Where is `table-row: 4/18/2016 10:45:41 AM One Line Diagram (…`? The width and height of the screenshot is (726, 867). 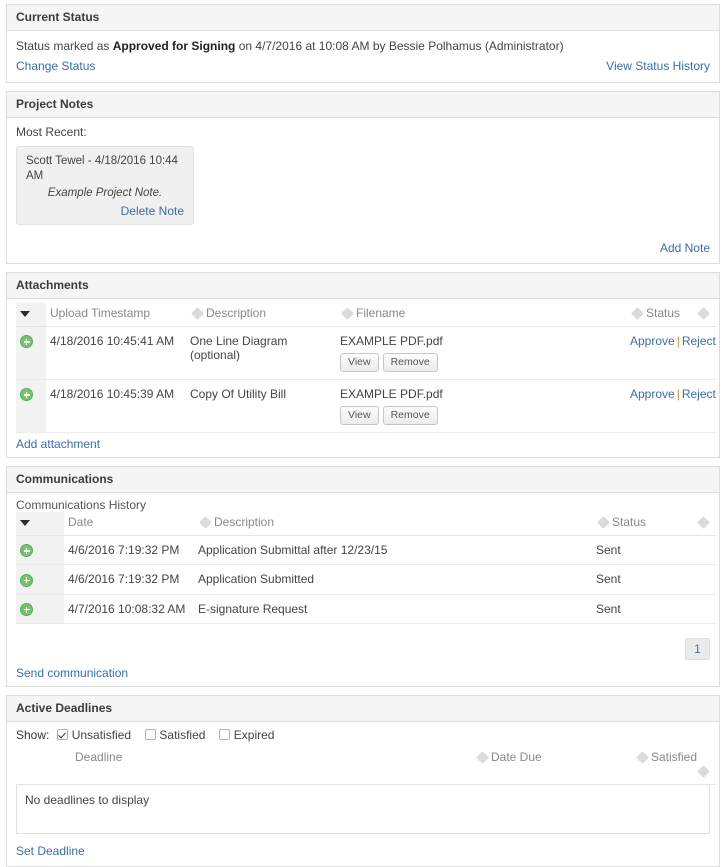 table-row: 4/18/2016 10:45:41 AM One Line Diagram (… is located at coordinates (366, 353).